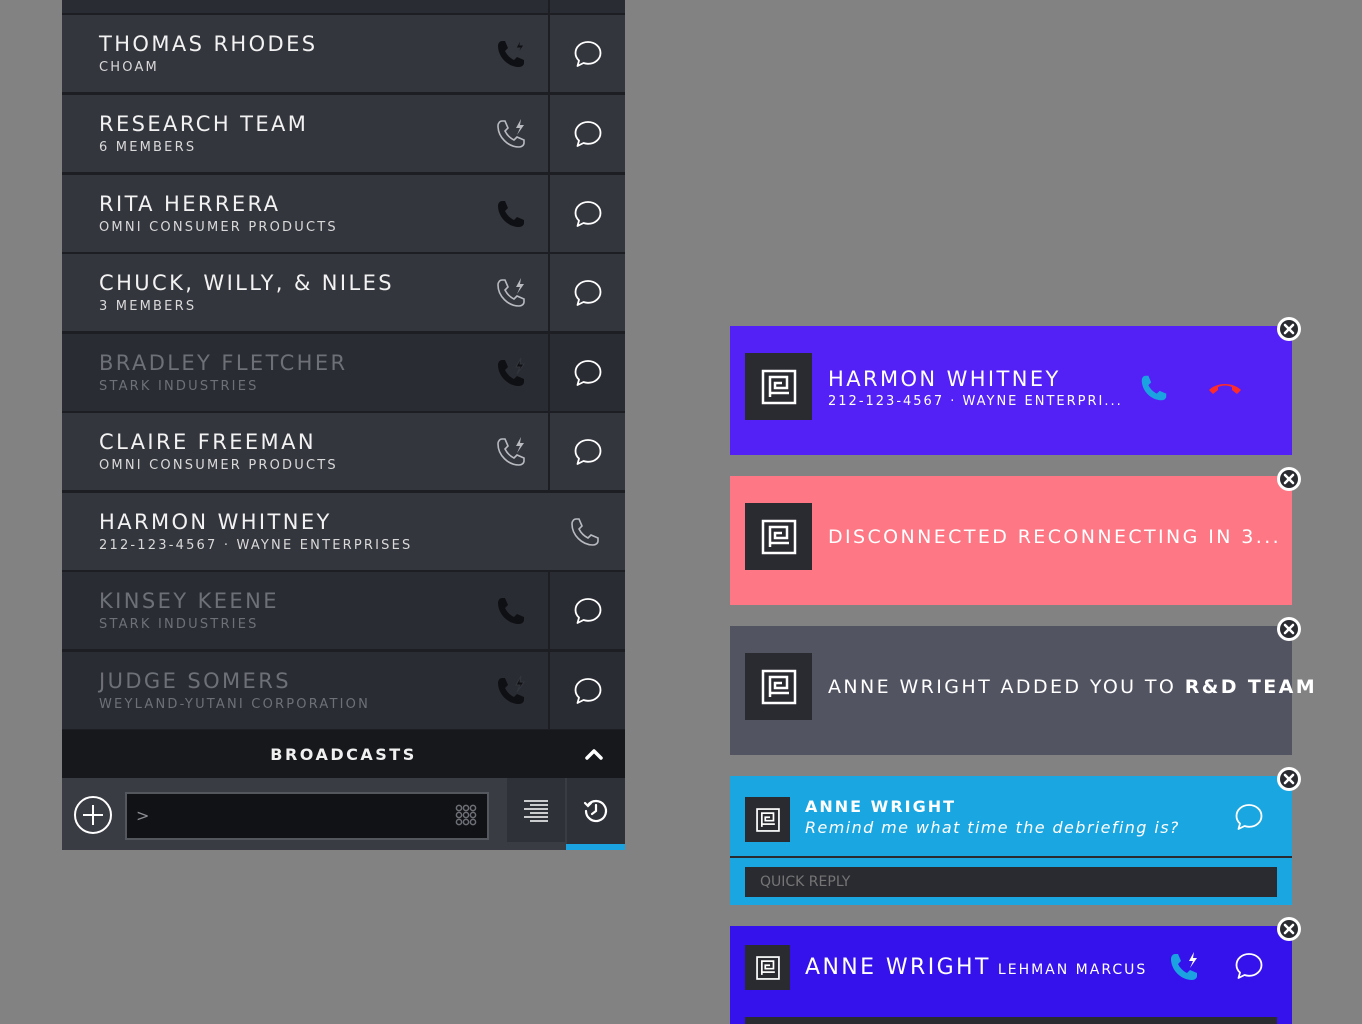 This screenshot has width=1362, height=1024. Describe the element at coordinates (305, 133) in the screenshot. I see `contact-info: RESEARCH TEAM 6 MEMBERS` at that location.